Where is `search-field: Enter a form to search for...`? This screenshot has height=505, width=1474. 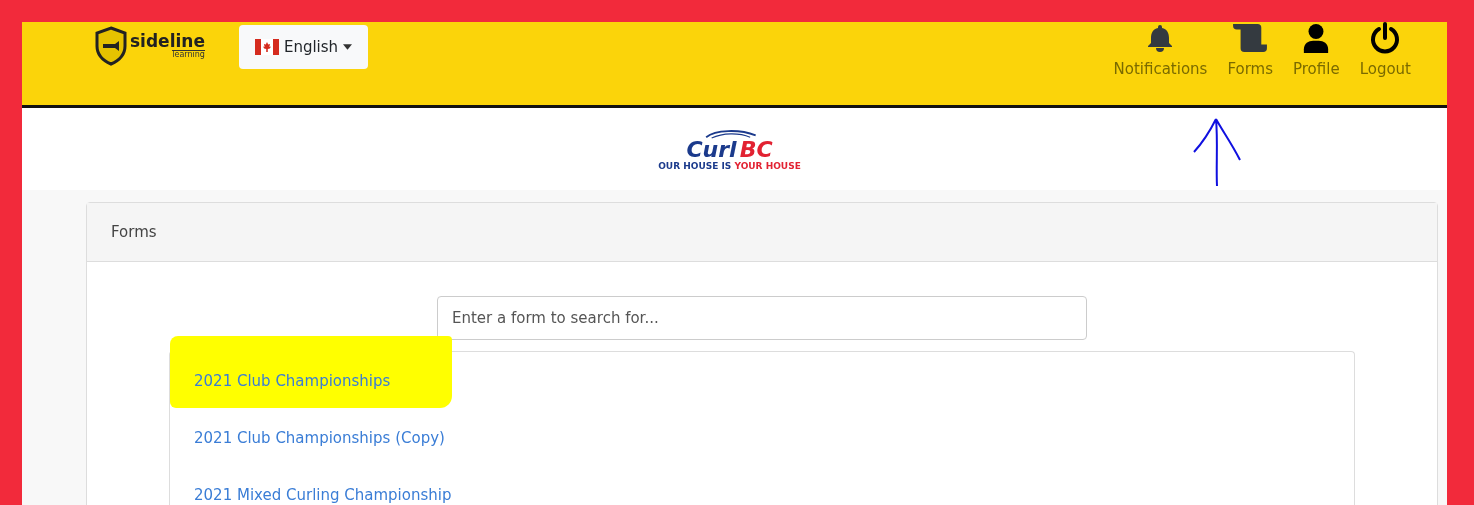
search-field: Enter a form to search for... is located at coordinates (762, 318).